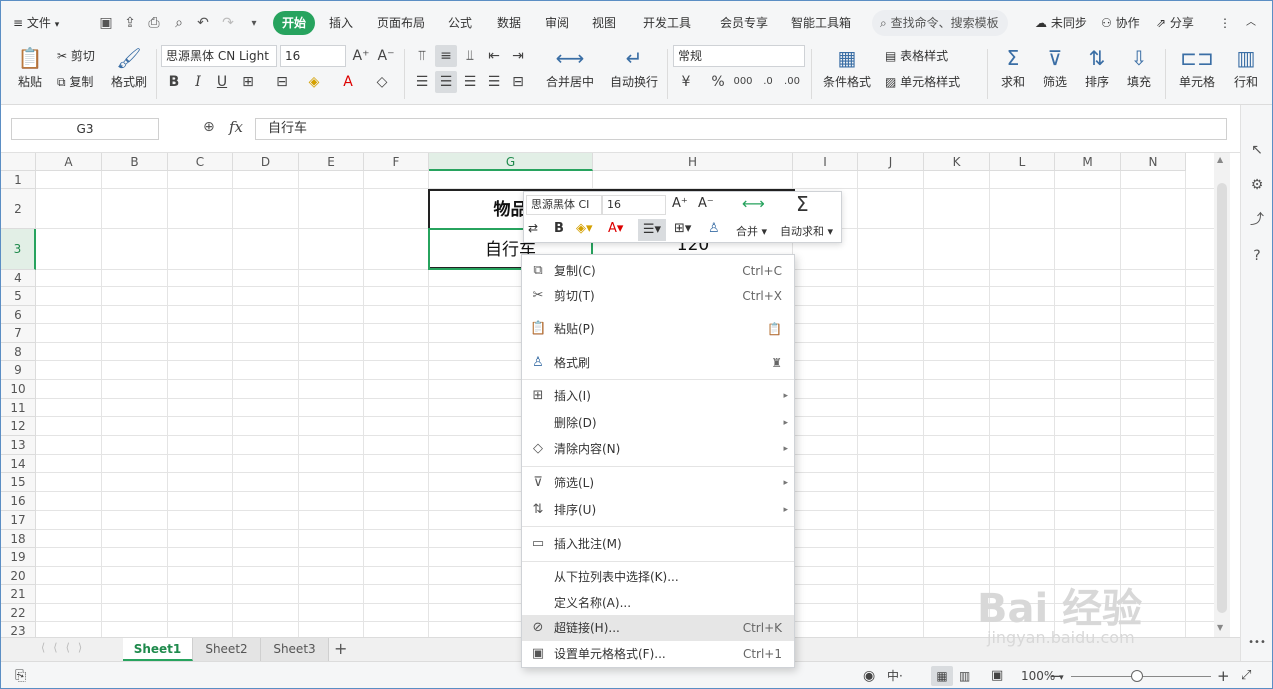  Describe the element at coordinates (18, 445) in the screenshot. I see `row-header-13: 13` at that location.